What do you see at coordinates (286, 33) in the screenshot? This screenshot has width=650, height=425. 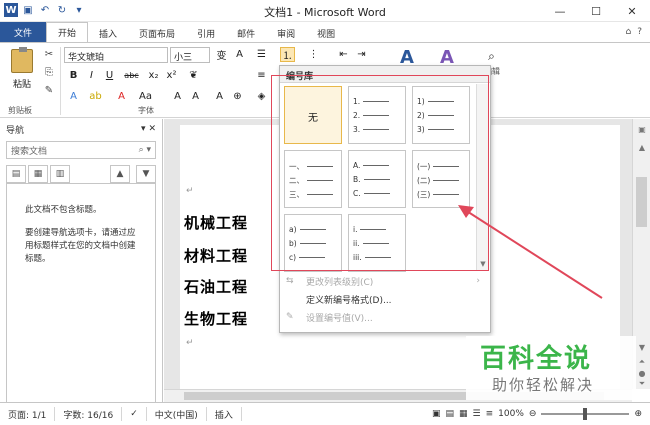 I see `tab-review: 审阅` at bounding box center [286, 33].